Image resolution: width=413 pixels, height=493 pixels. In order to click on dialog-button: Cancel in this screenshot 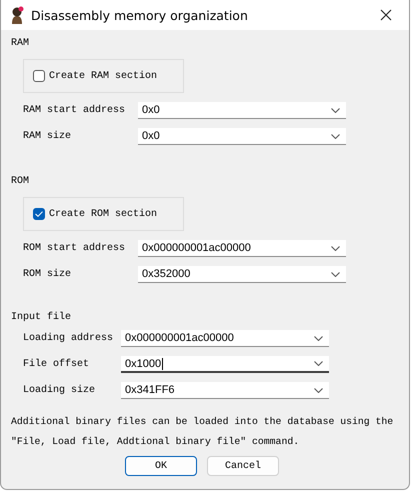, I will do `click(243, 466)`.